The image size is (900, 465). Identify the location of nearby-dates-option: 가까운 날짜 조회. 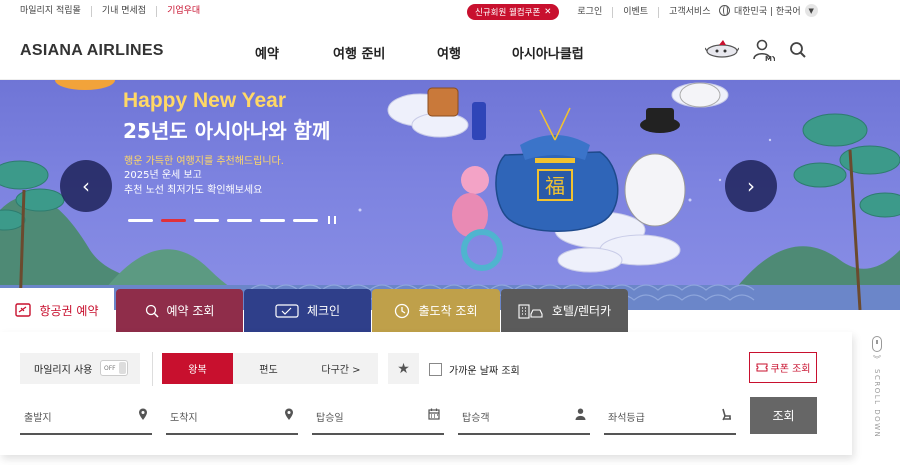
(474, 369).